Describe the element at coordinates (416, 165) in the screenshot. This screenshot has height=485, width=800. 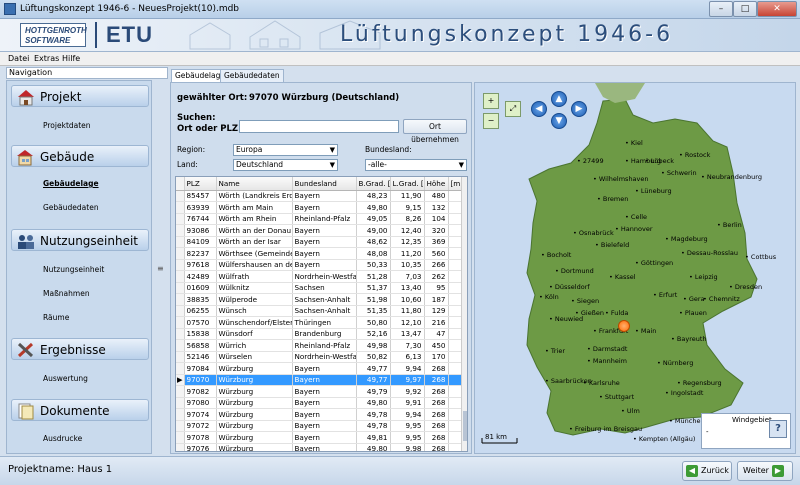
I see `bundesland-select: -alle- ▼` at that location.